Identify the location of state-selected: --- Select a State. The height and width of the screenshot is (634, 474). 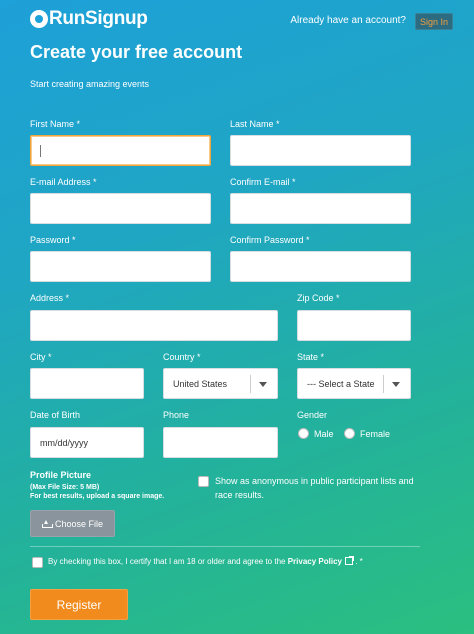
(341, 383).